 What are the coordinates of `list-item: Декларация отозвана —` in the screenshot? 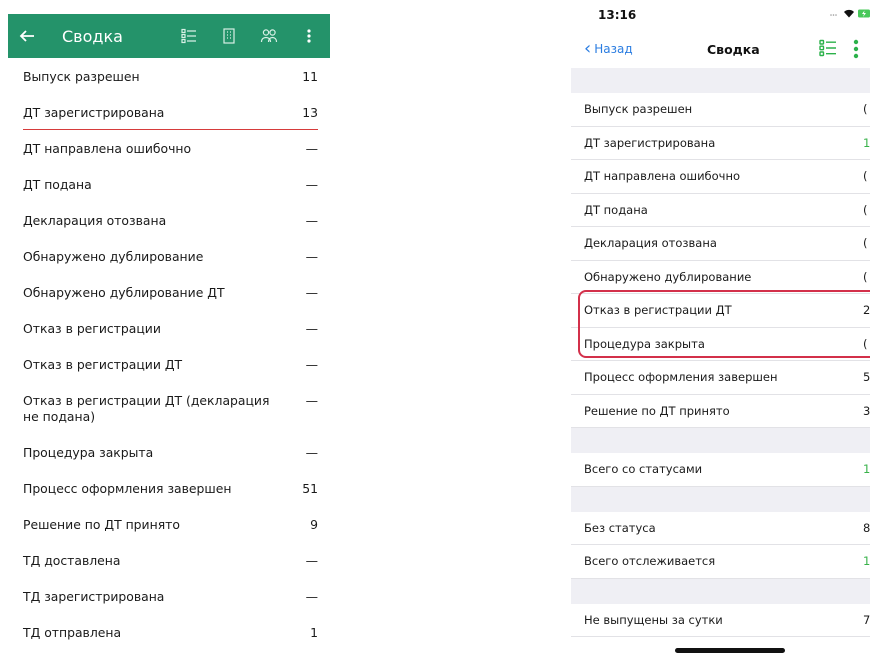 It's located at (170, 220).